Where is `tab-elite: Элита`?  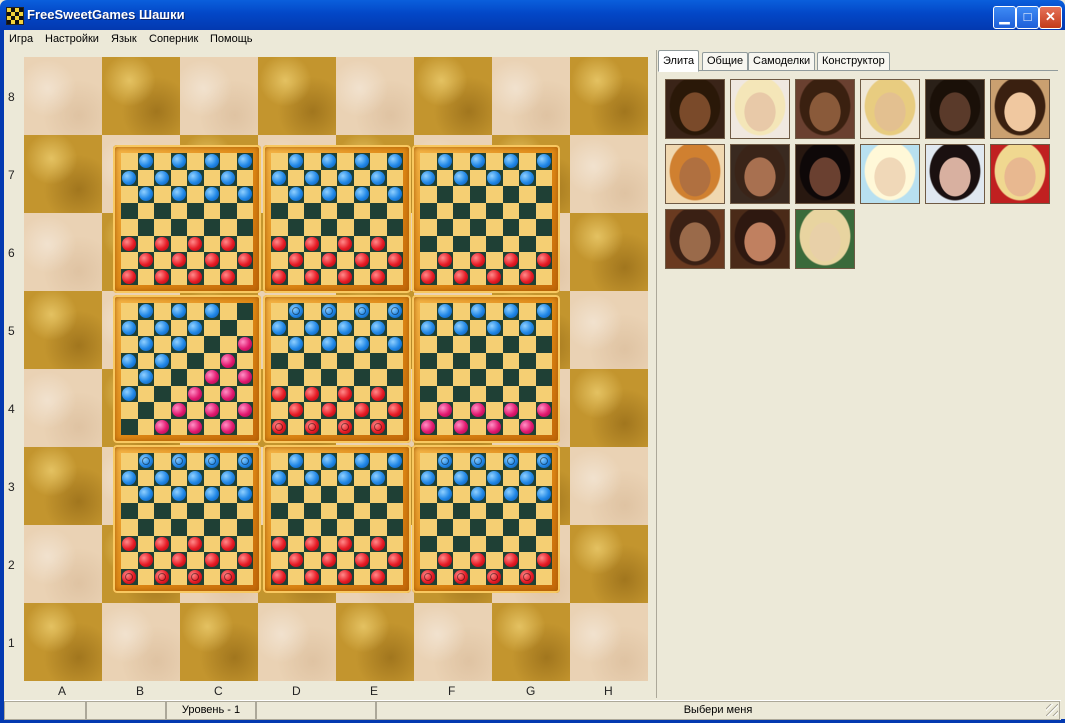 tab-elite: Элита is located at coordinates (679, 61).